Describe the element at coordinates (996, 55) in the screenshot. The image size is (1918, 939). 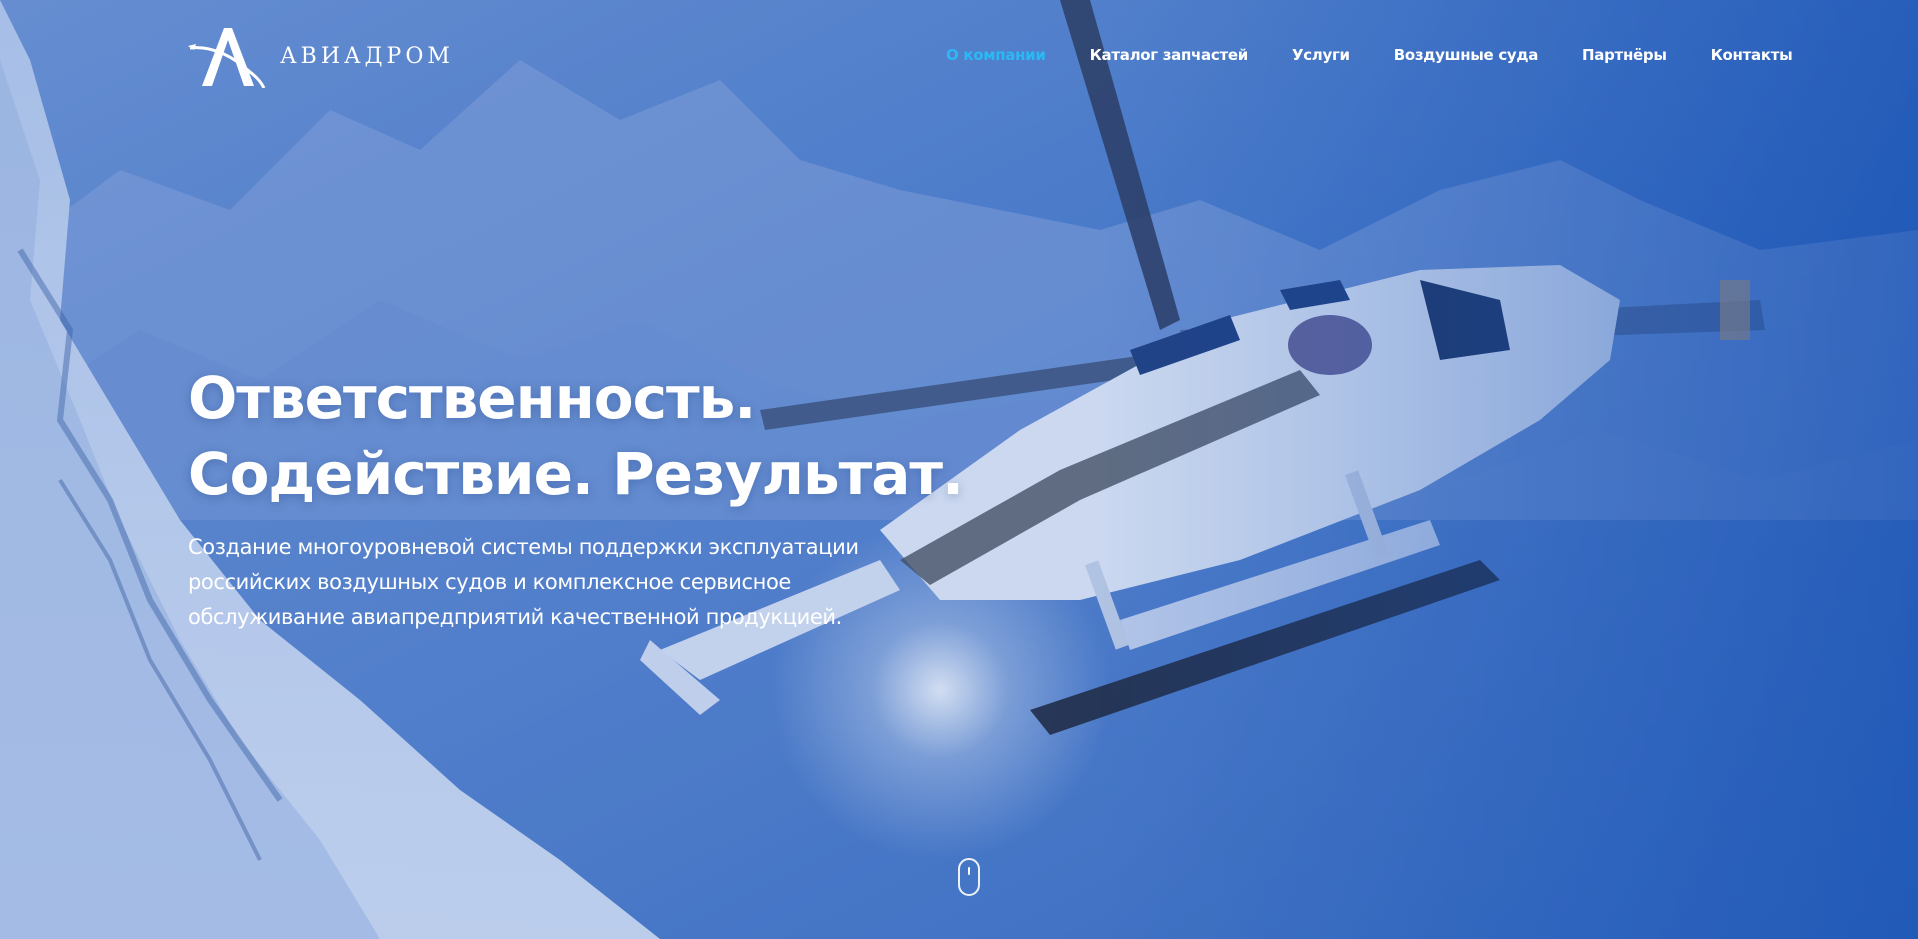
I see `nav-item-about: О компании` at that location.